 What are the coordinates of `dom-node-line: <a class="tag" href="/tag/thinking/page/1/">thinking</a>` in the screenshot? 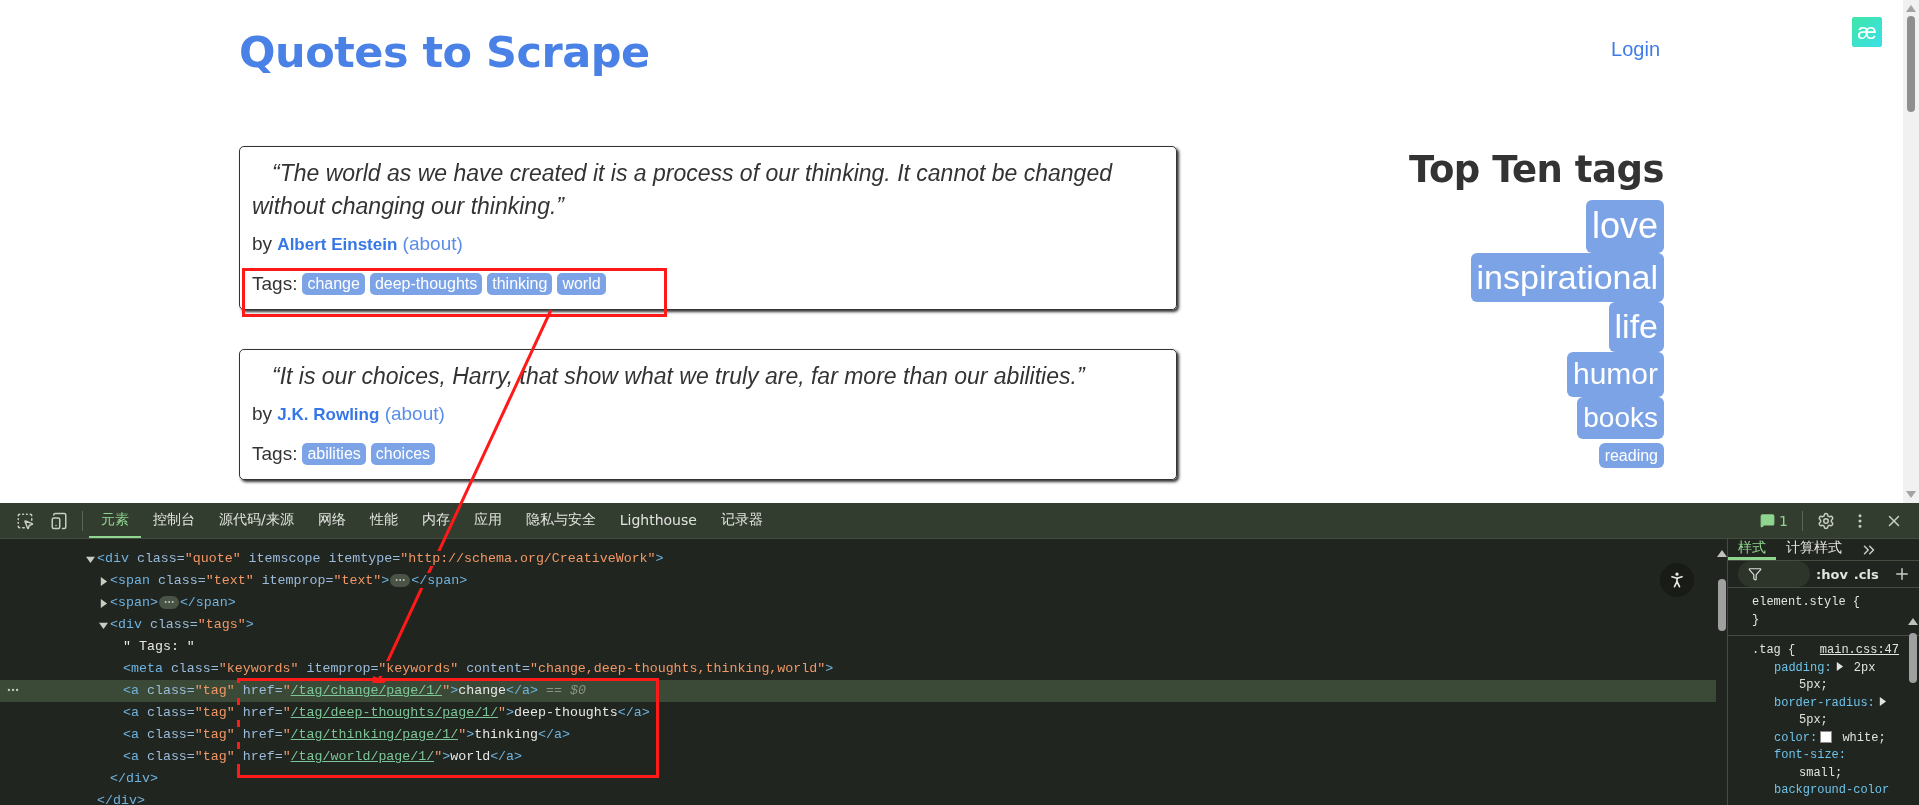 It's located at (858, 735).